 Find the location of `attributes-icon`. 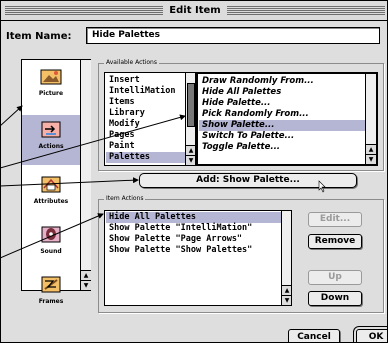

attributes-icon is located at coordinates (51, 184).